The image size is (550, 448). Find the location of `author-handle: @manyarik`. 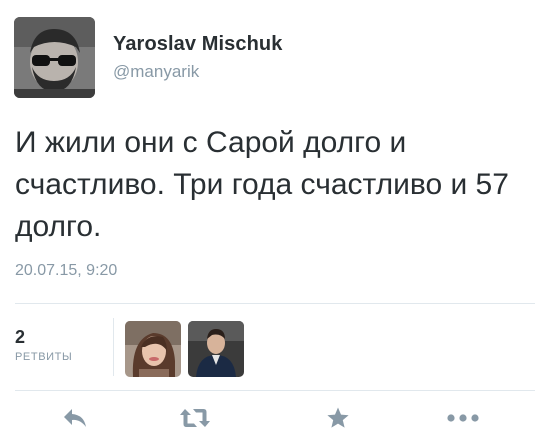

author-handle: @manyarik is located at coordinates (156, 72).